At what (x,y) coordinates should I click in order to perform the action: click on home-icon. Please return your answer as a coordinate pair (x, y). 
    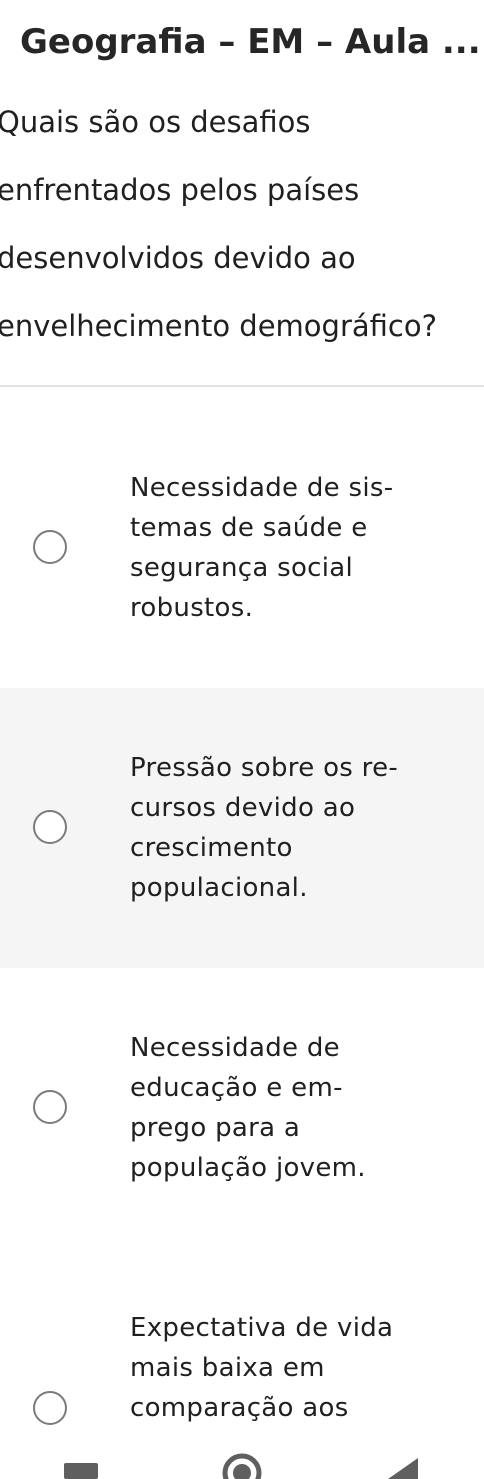
    Looking at the image, I should click on (242, 1465).